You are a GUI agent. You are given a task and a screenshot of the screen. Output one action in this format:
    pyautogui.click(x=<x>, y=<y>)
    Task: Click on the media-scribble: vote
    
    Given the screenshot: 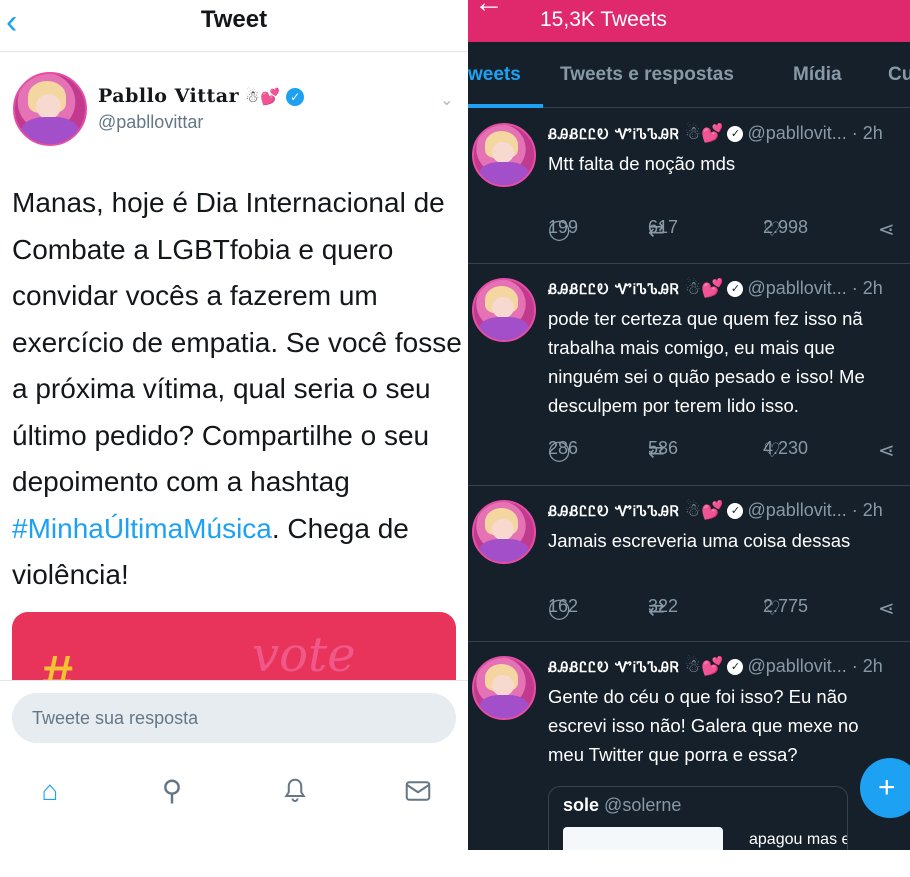 What is the action you would take?
    pyautogui.click(x=304, y=655)
    